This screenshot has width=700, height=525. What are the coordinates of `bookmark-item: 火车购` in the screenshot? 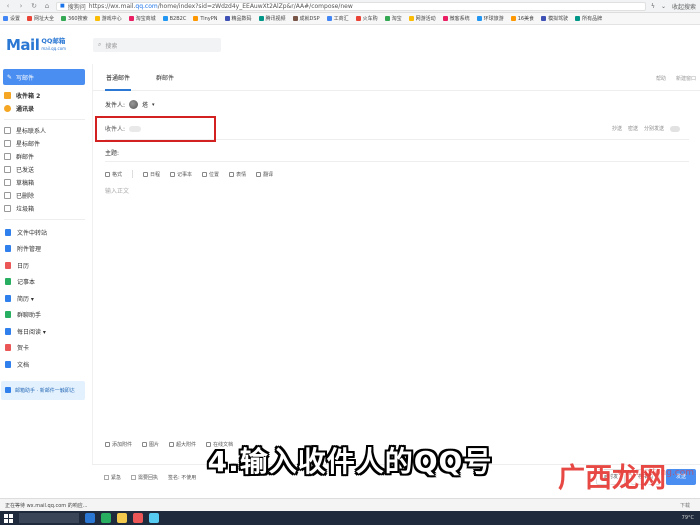 It's located at (366, 18).